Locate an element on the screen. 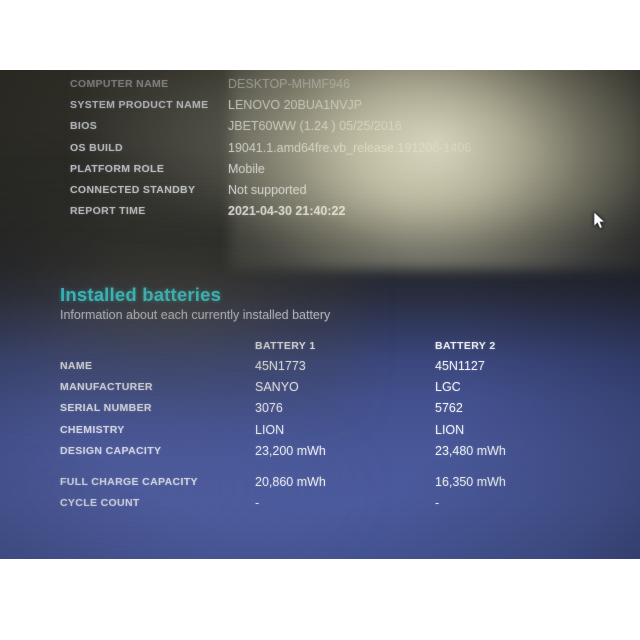  battery-table-row: FULL CHARGE CAPACITY 20,860 mWh 16,350 mWh is located at coordinates (320, 486).